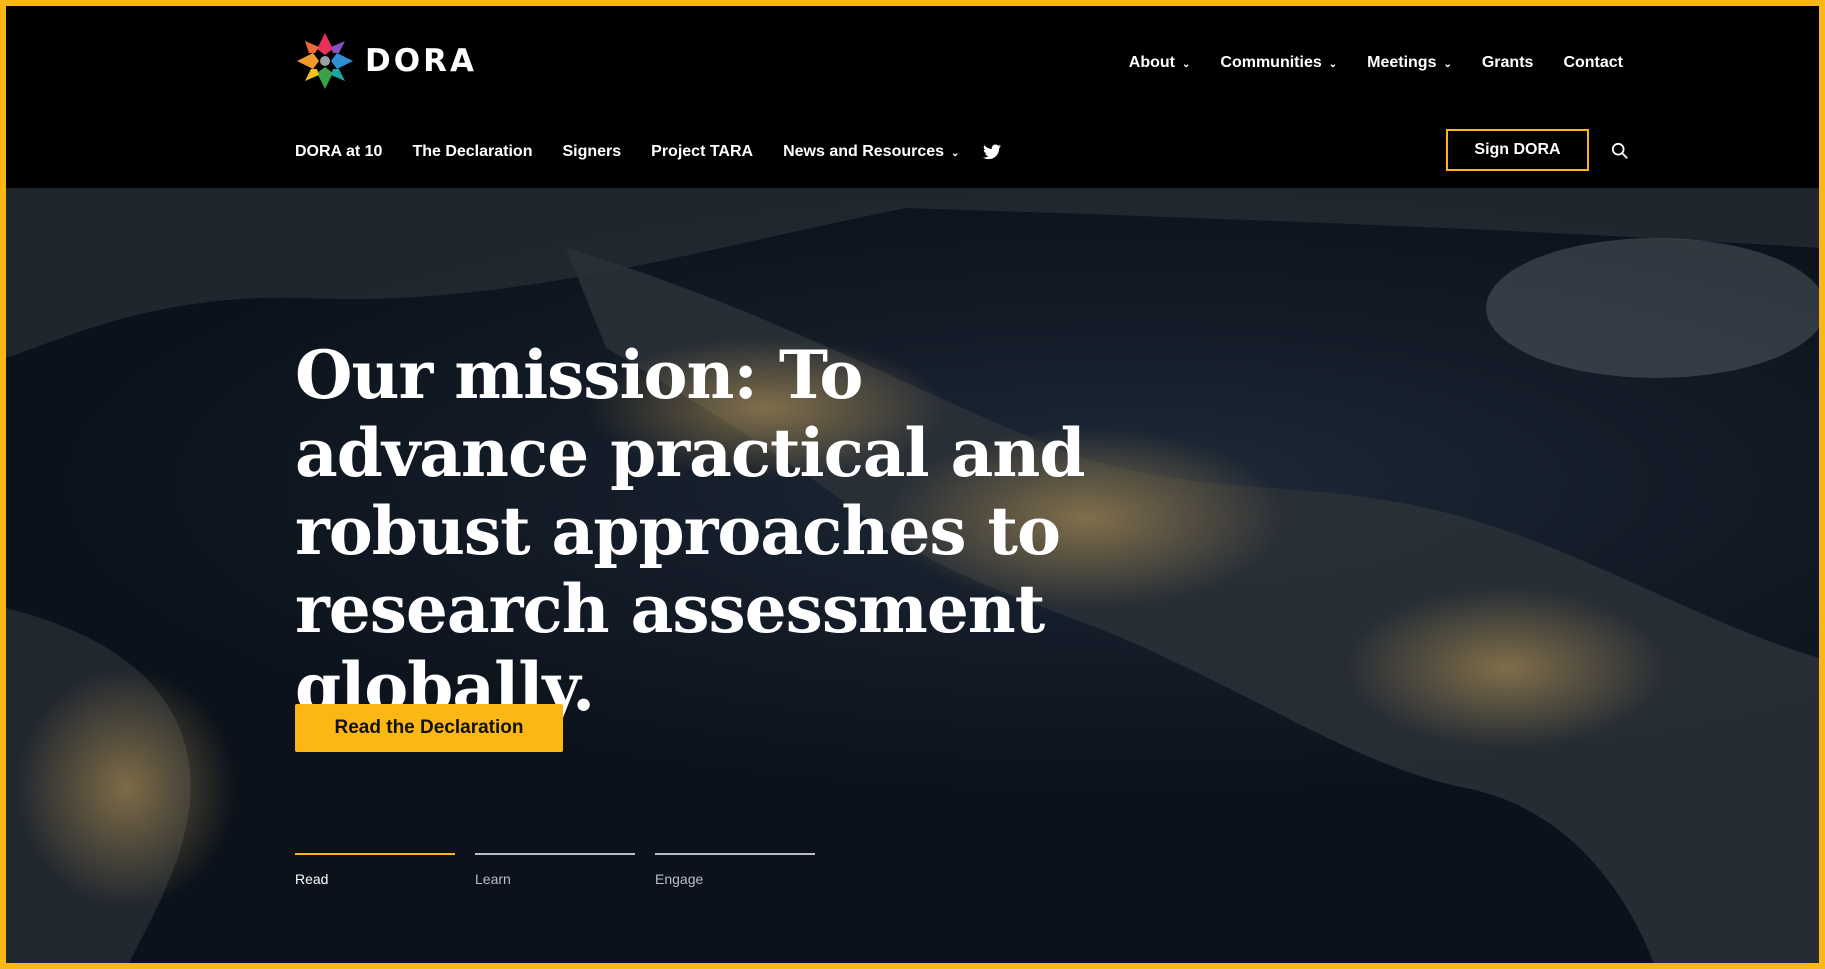 This screenshot has height=969, width=1825. What do you see at coordinates (735, 870) in the screenshot?
I see `tab-engage: Engage` at bounding box center [735, 870].